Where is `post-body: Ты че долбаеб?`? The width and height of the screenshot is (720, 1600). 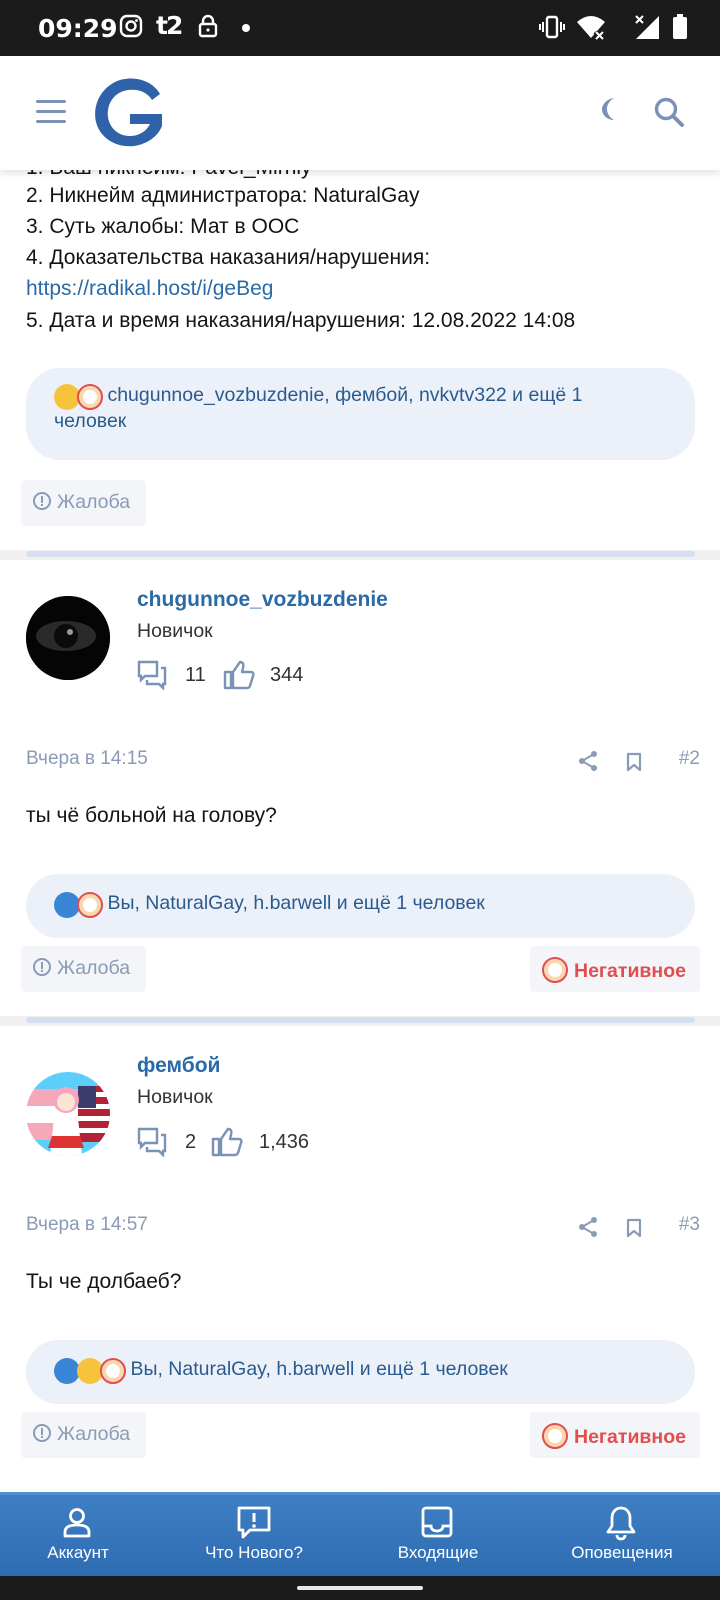
post-body: Ты че долбаеб? is located at coordinates (104, 1281).